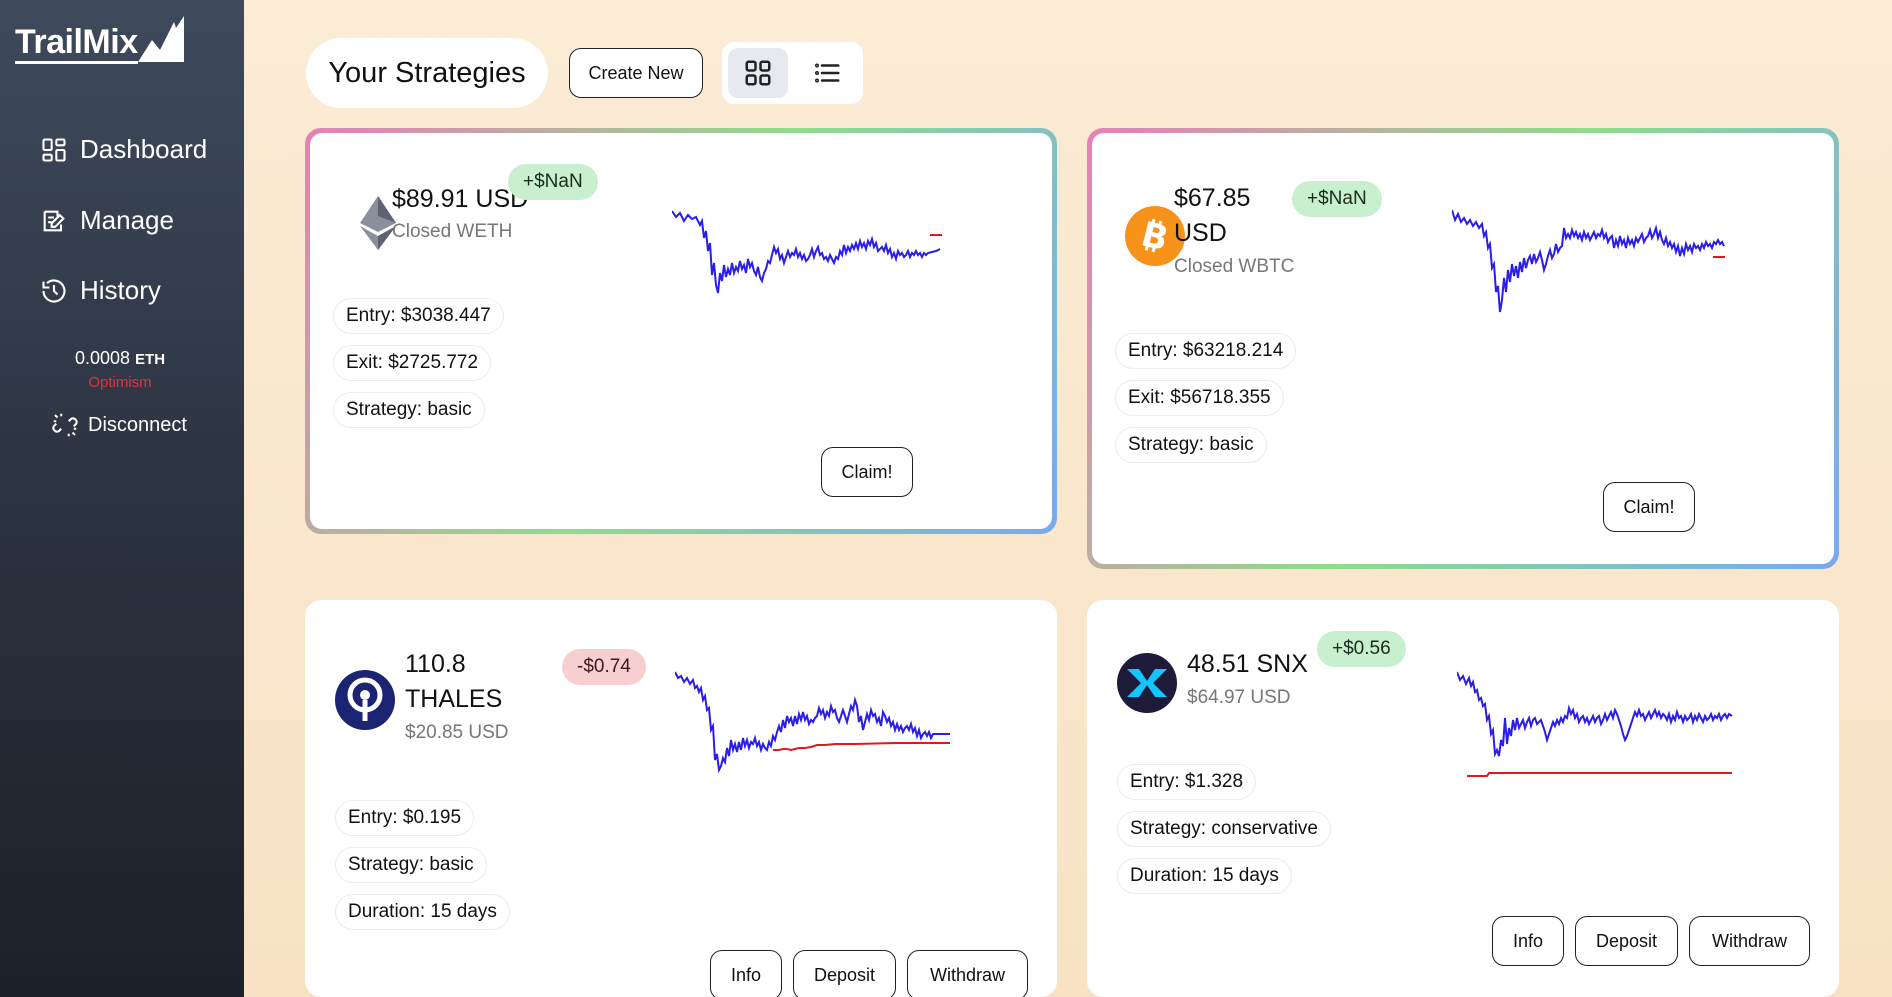 Image resolution: width=1892 pixels, height=997 pixels. I want to click on pnl-badge: +$0.56, so click(1361, 649).